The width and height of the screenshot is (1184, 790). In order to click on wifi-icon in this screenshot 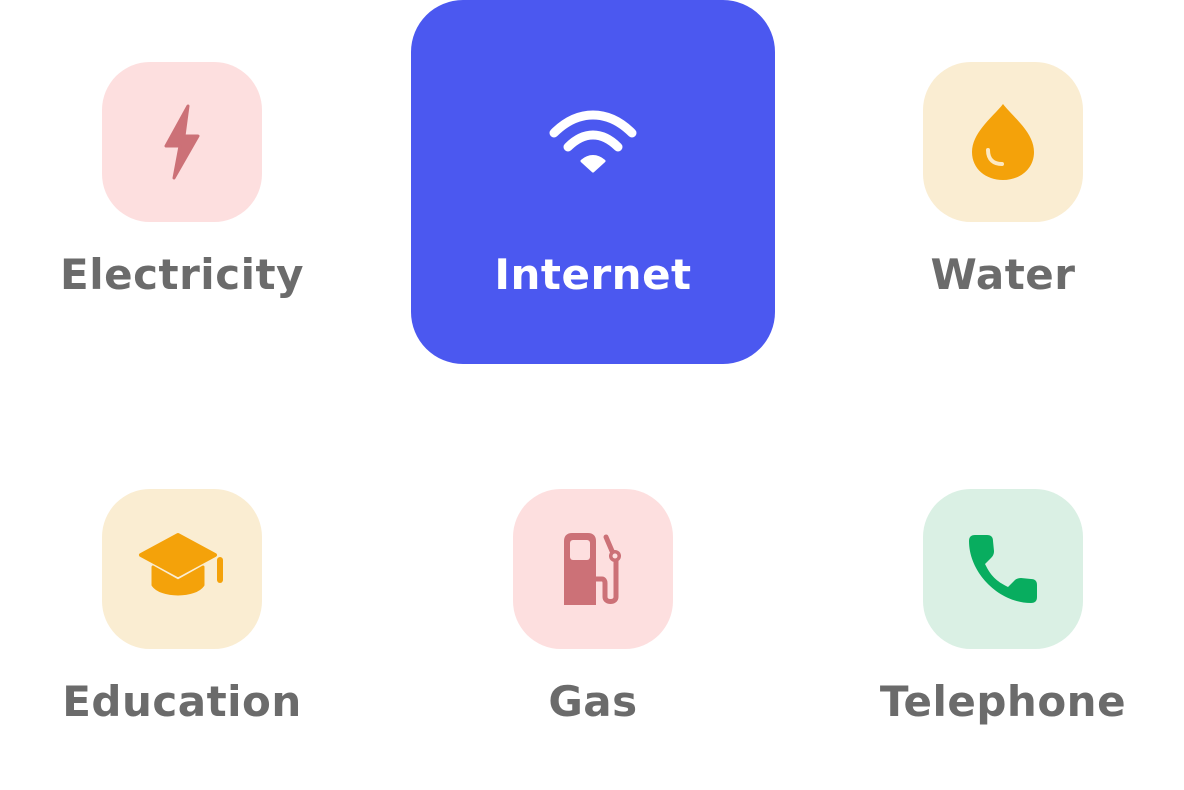, I will do `click(593, 141)`.